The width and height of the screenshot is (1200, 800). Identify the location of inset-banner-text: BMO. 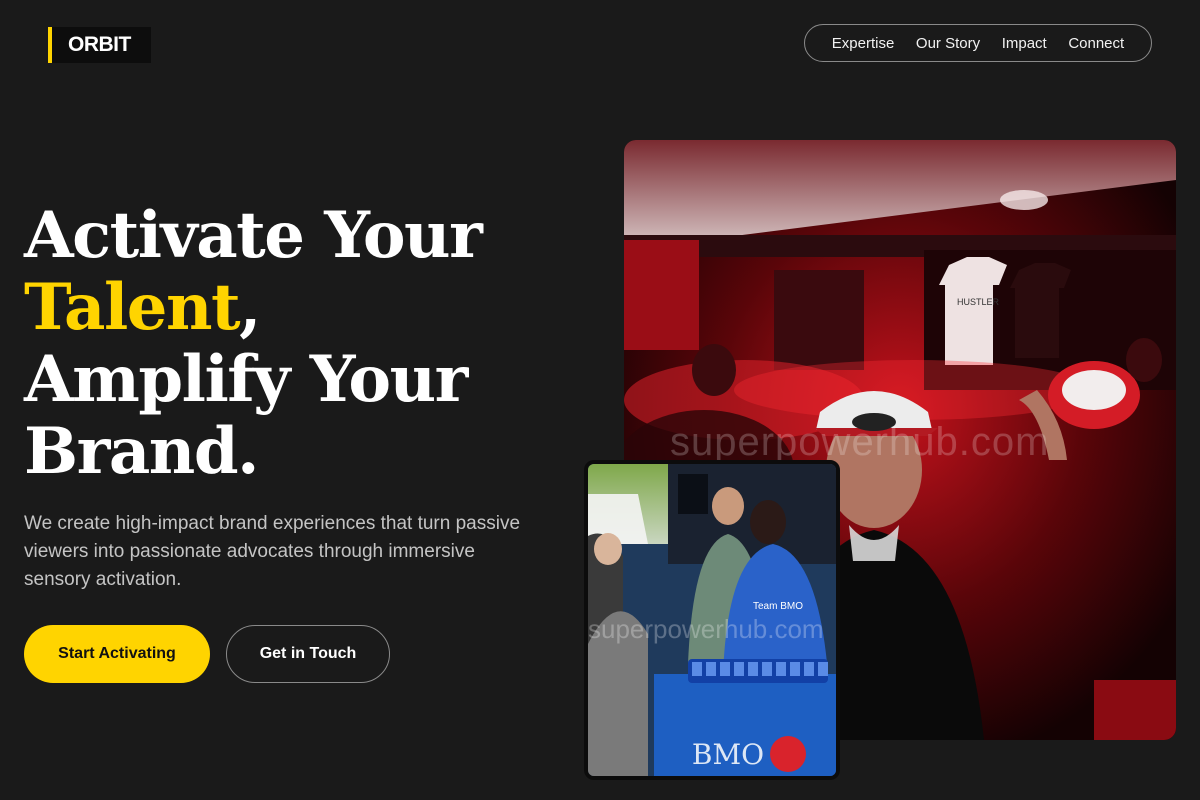
(728, 754).